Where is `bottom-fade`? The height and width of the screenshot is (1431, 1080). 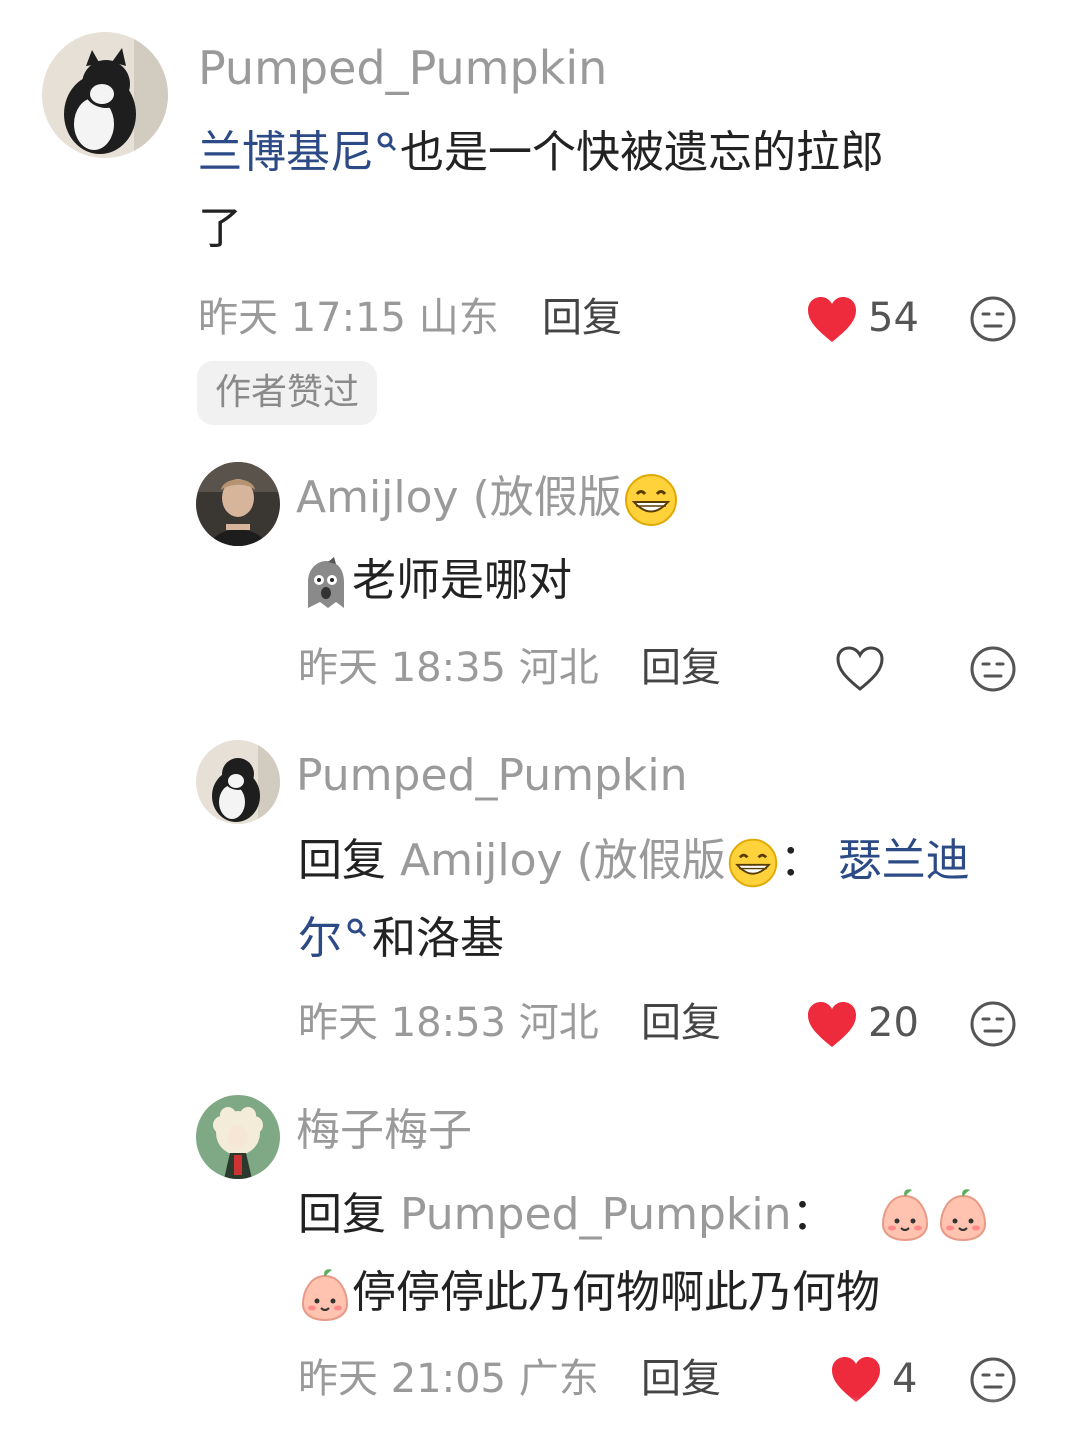 bottom-fade is located at coordinates (540, 1413).